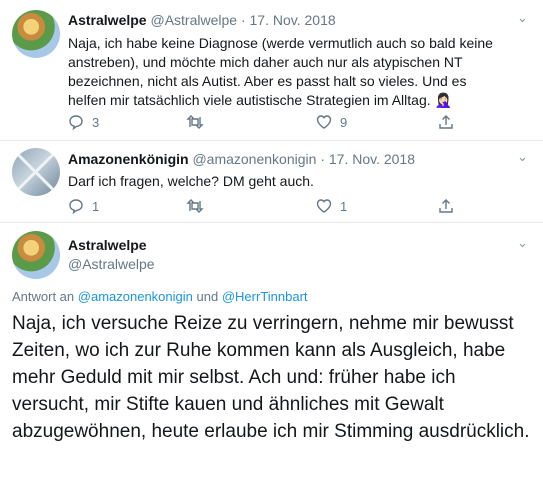 Image resolution: width=543 pixels, height=480 pixels. Describe the element at coordinates (191, 181) in the screenshot. I see `tweet-text: Darf ich fragen, welche? DM geht auch.` at that location.